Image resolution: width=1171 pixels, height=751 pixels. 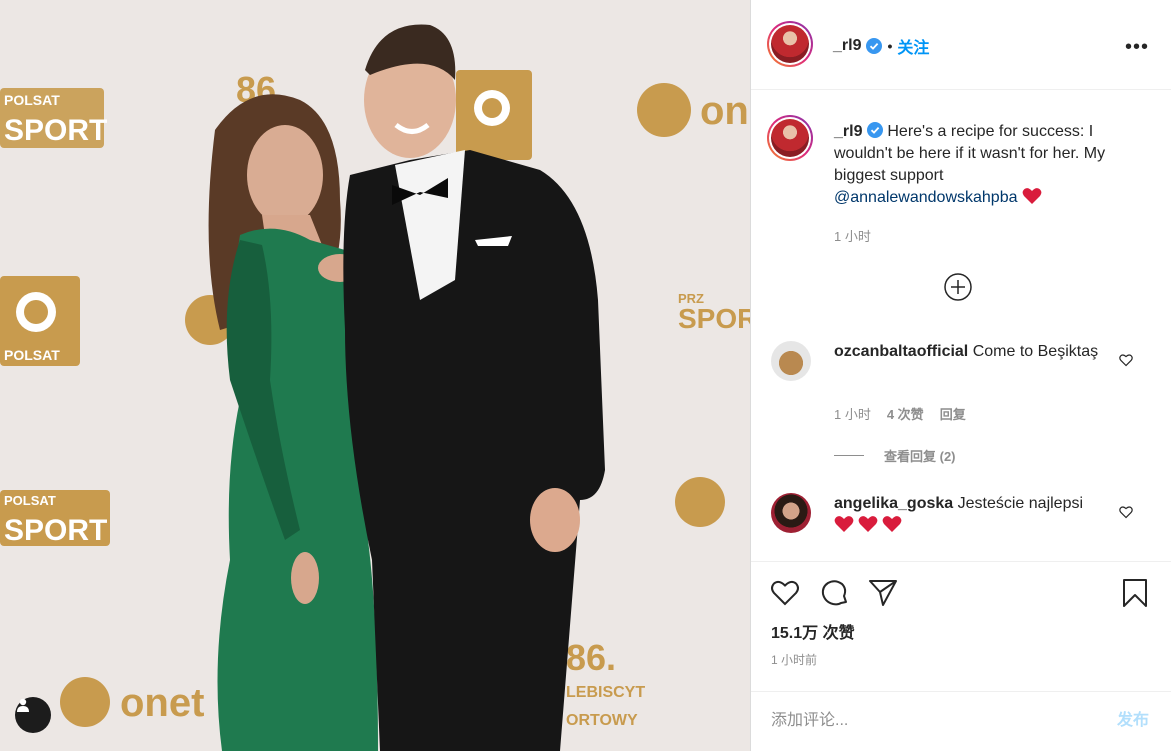 I want to click on comment-likes: 4 次赞, so click(x=905, y=413).